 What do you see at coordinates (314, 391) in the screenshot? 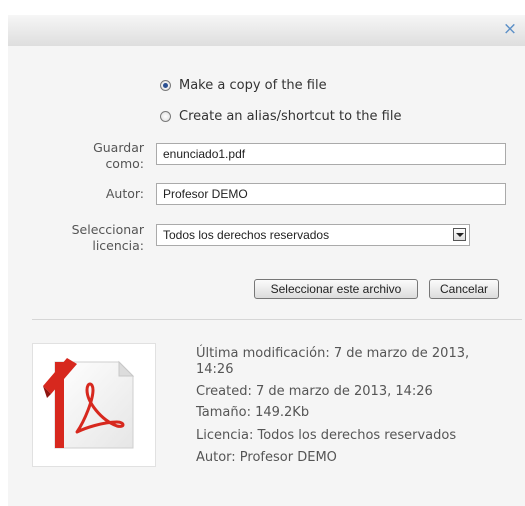
I see `created-date: Created: 7 de marzo de 2013, 14:26` at bounding box center [314, 391].